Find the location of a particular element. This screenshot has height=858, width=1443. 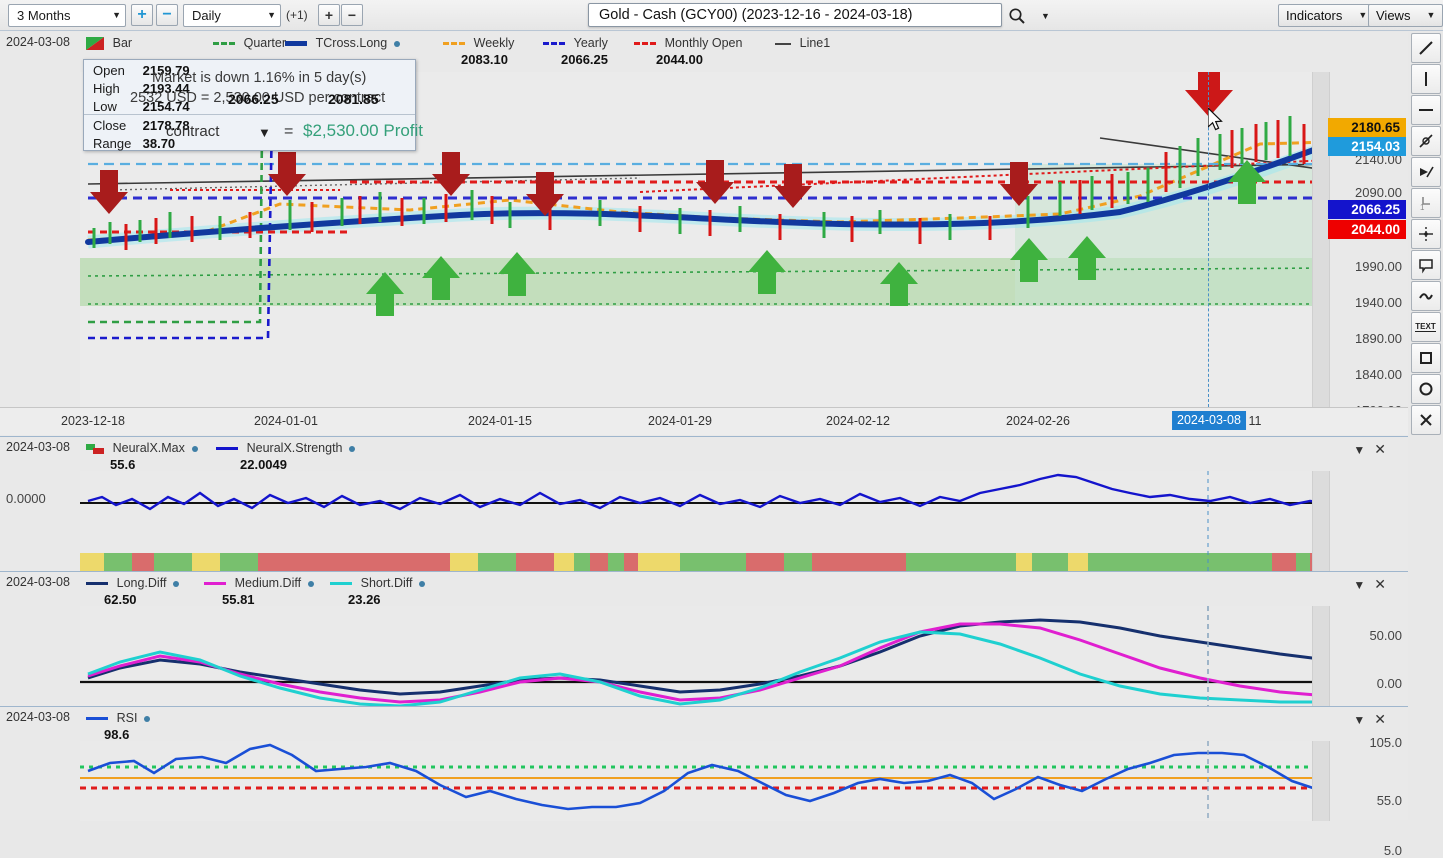

neuralx-scroll-strip is located at coordinates (1321, 521).